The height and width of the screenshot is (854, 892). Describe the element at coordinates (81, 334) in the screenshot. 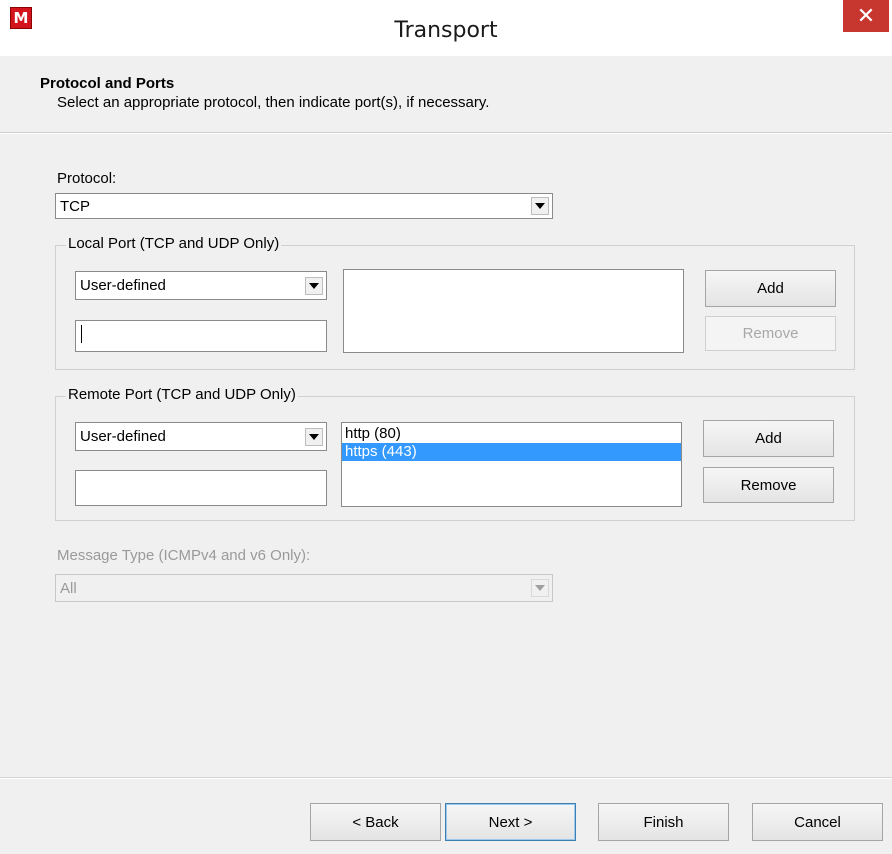

I see `text-caret` at that location.